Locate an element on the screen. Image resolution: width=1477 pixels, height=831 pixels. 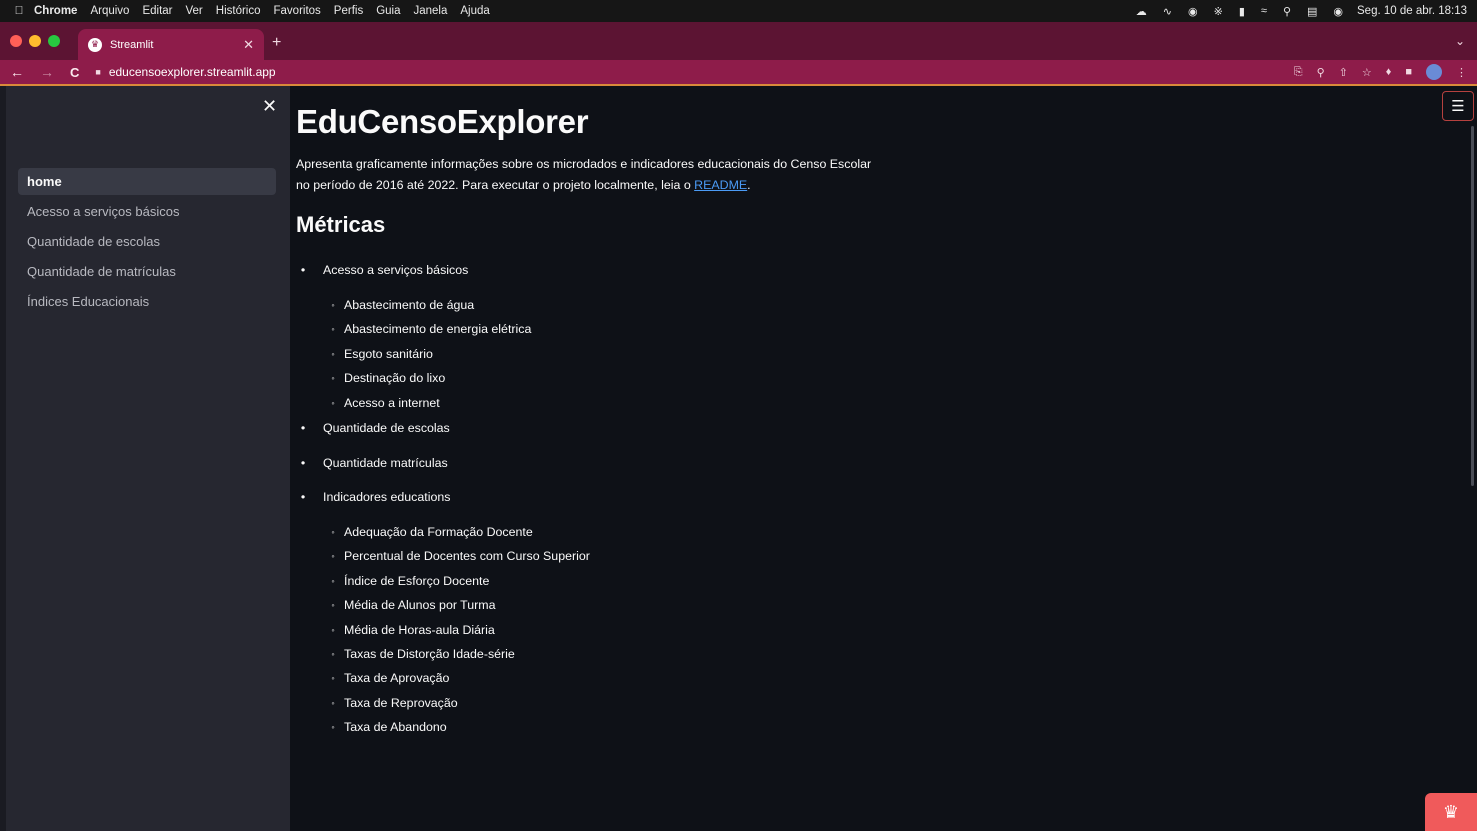
sidebar-item-quantidade-escolas: Quantidade de escolas is located at coordinates (147, 241).